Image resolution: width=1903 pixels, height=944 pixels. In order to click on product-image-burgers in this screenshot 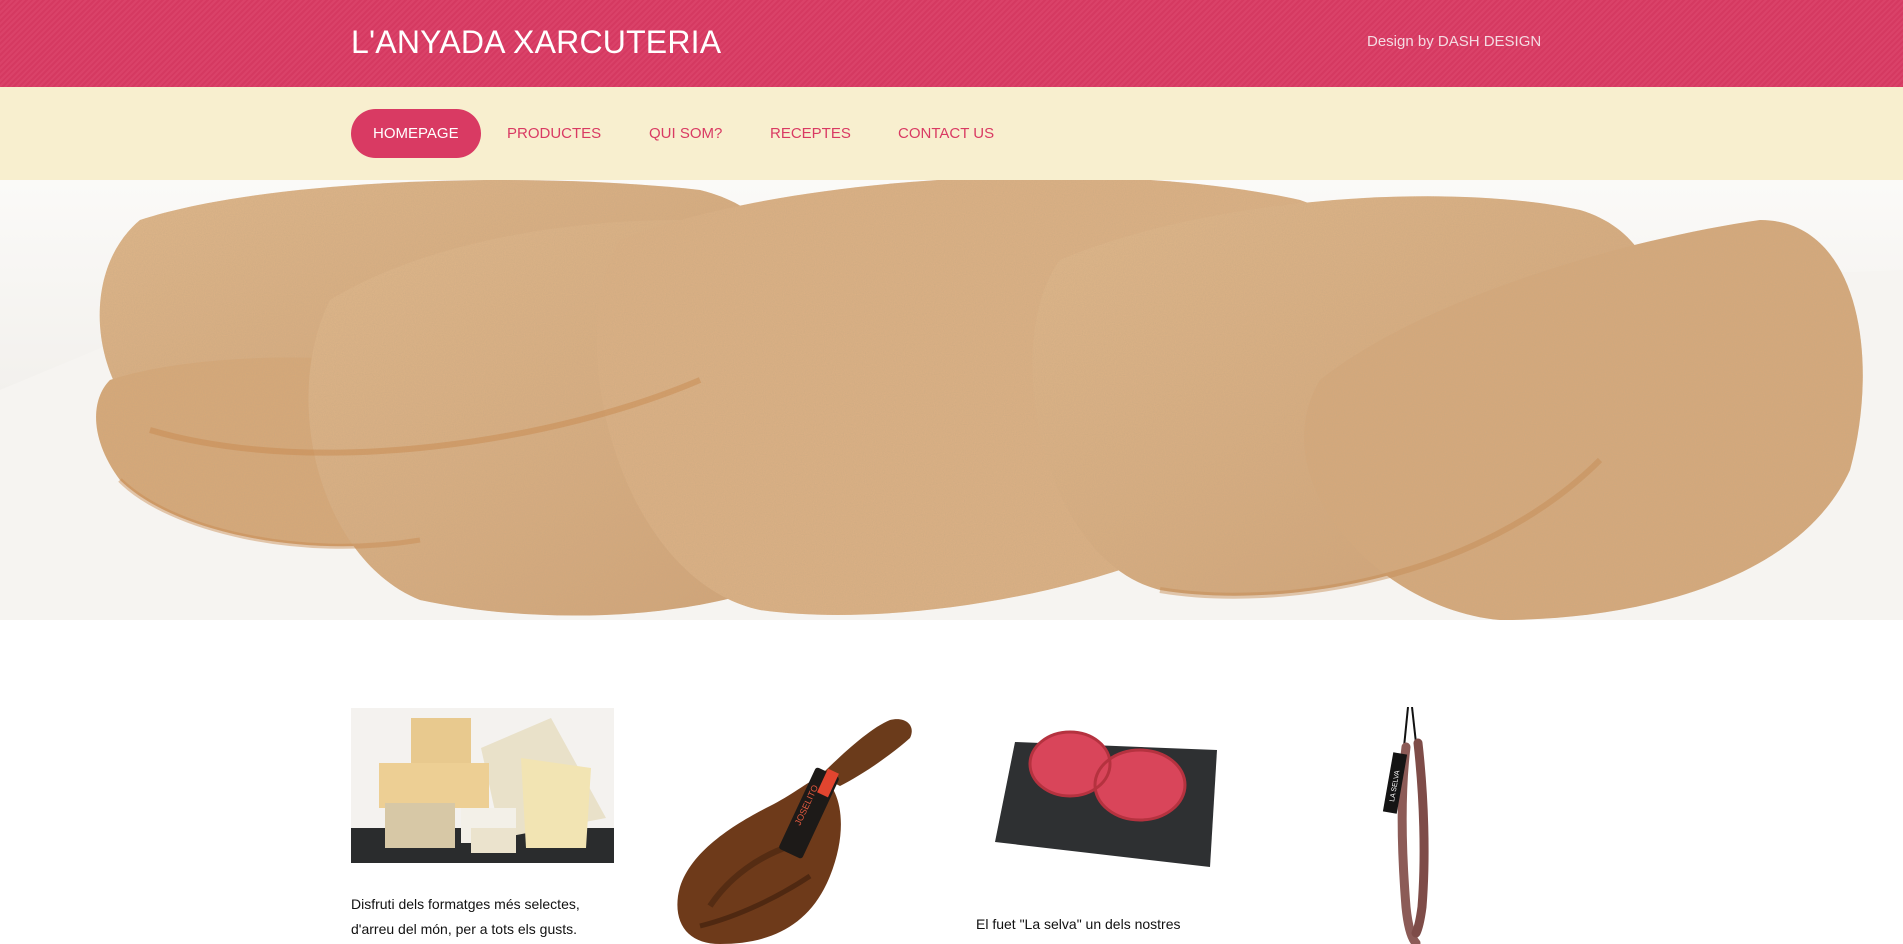, I will do `click(1106, 794)`.